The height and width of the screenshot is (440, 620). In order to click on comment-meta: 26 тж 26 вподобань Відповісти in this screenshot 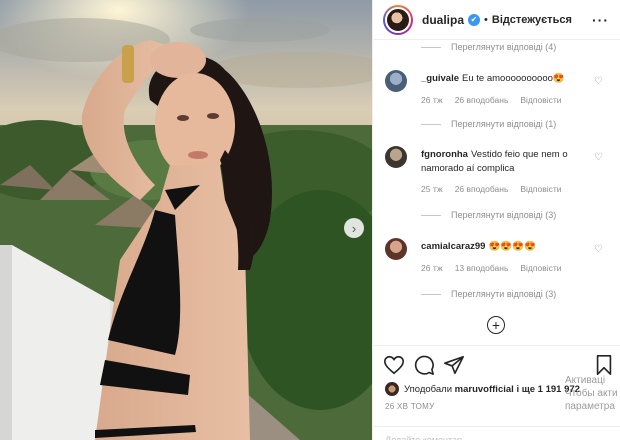, I will do `click(497, 100)`.